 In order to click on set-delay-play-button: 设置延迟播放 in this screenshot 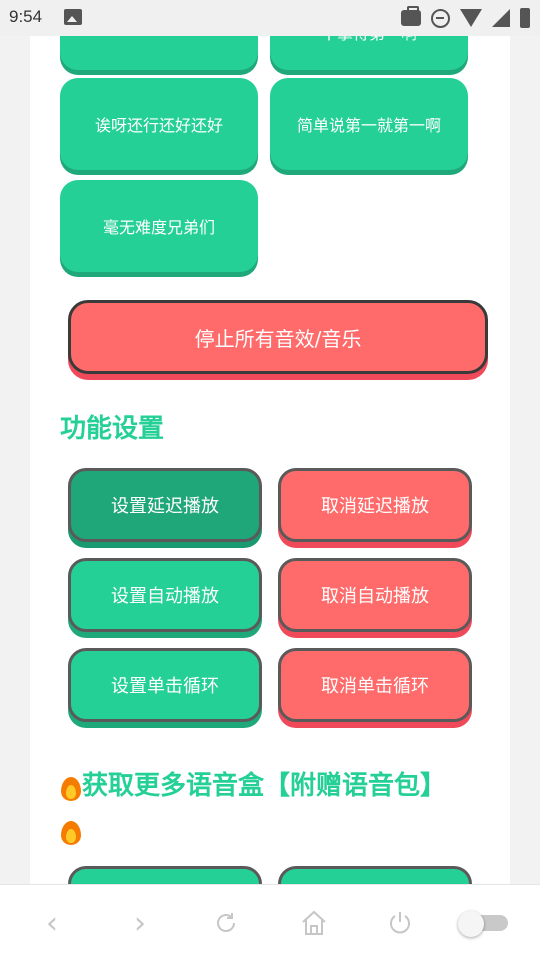, I will do `click(165, 505)`.